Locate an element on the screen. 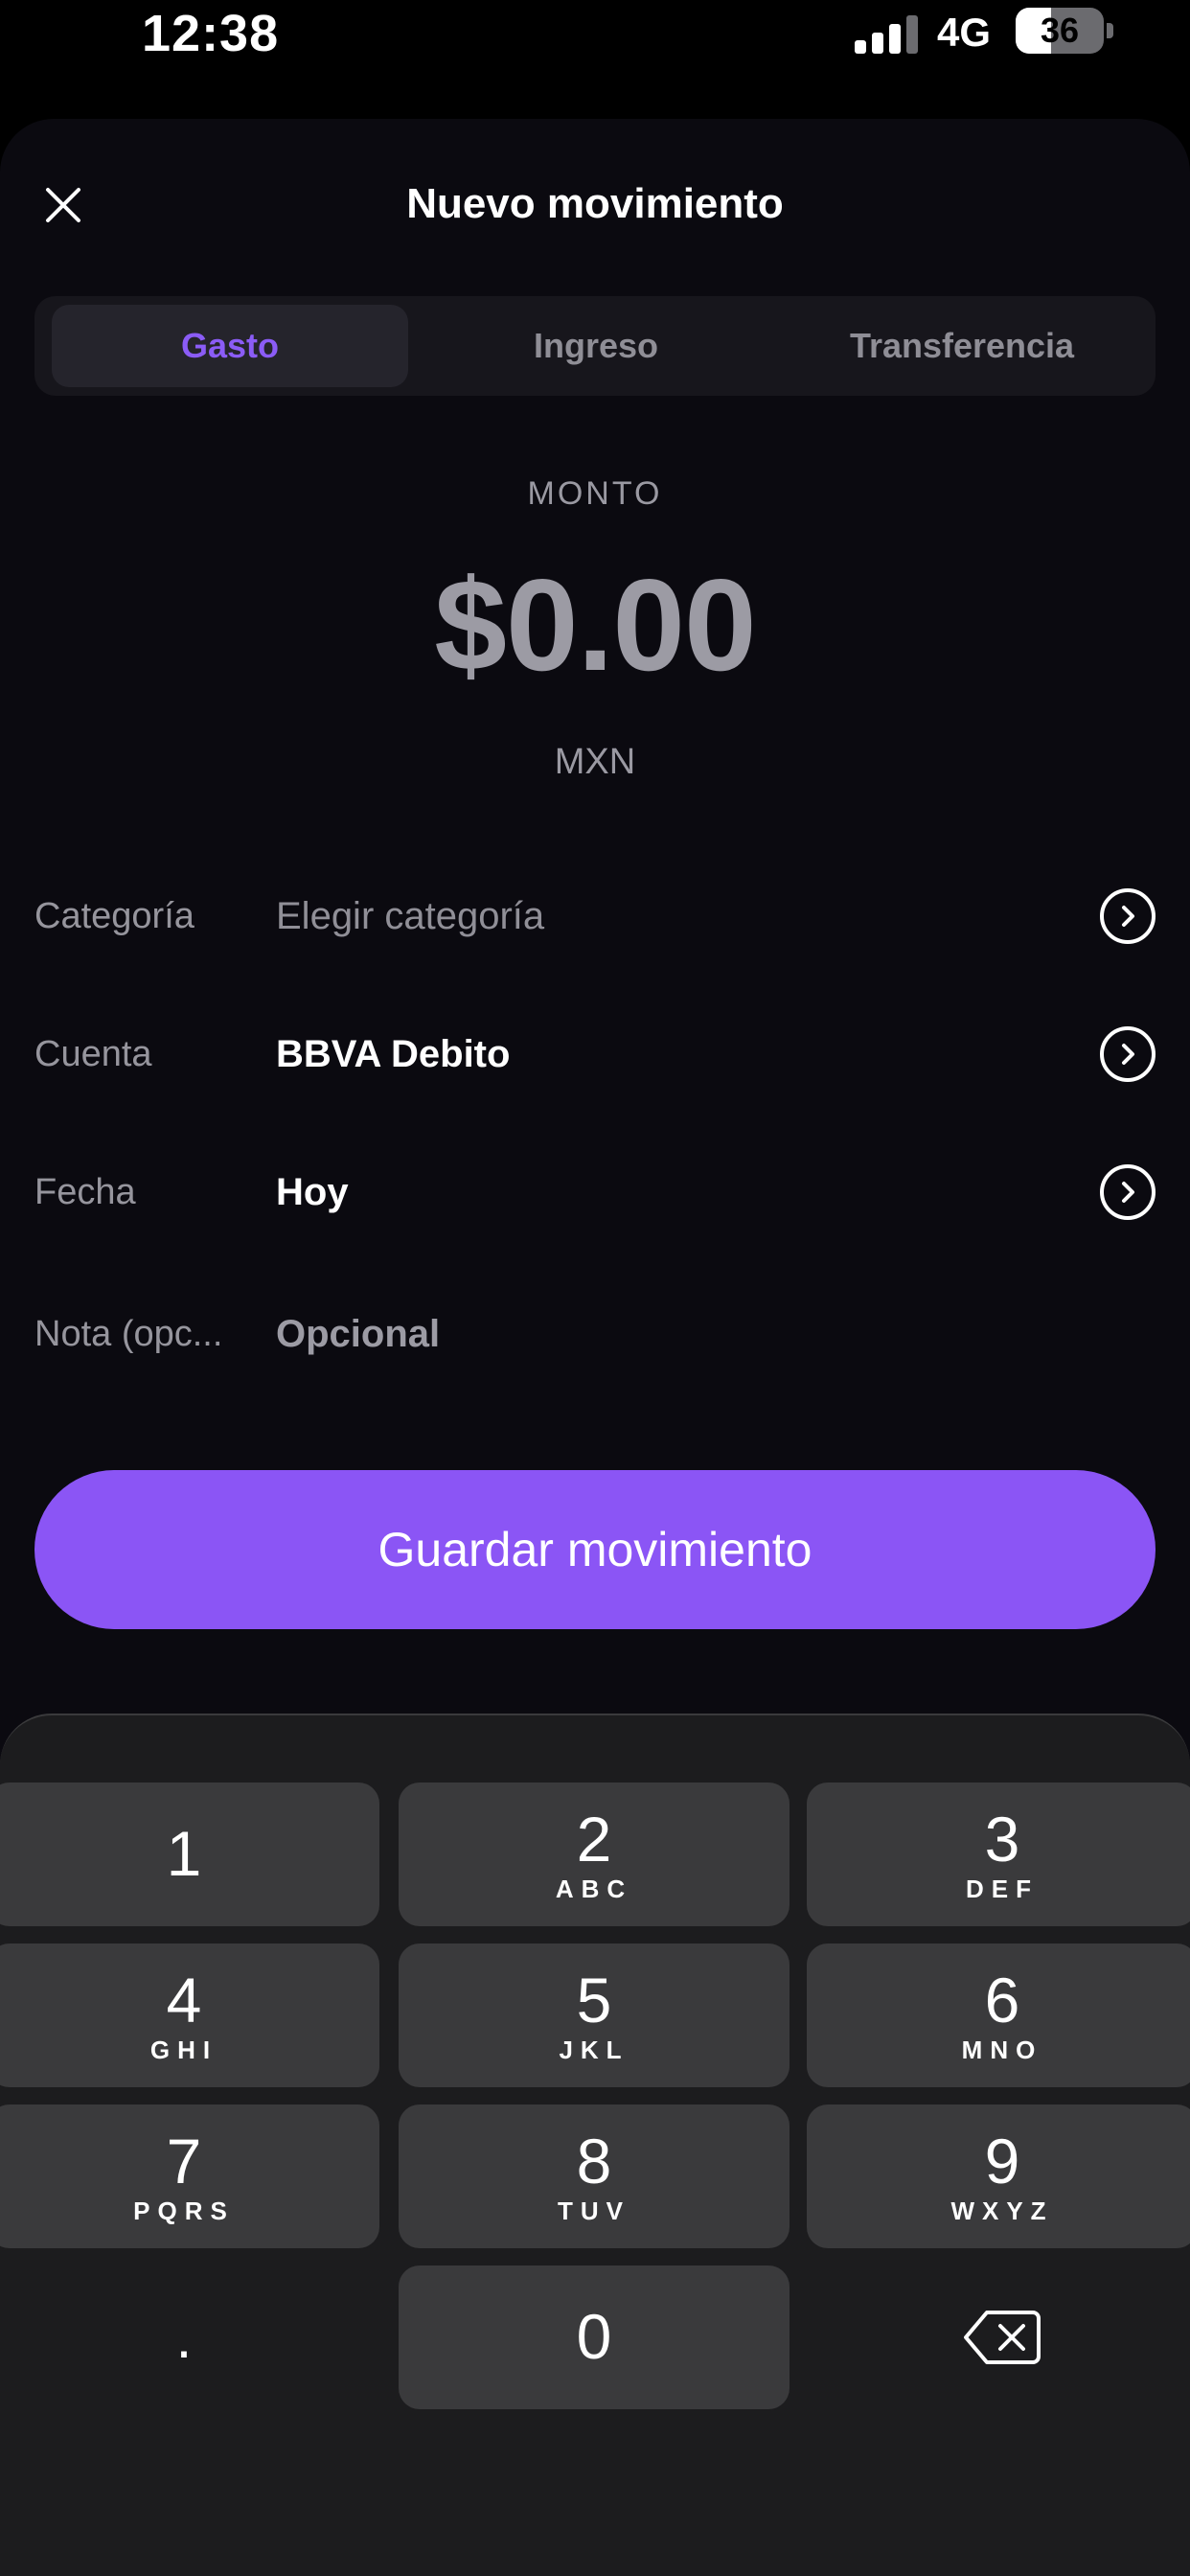 The height and width of the screenshot is (2576, 1190). key-backspace is located at coordinates (999, 2337).